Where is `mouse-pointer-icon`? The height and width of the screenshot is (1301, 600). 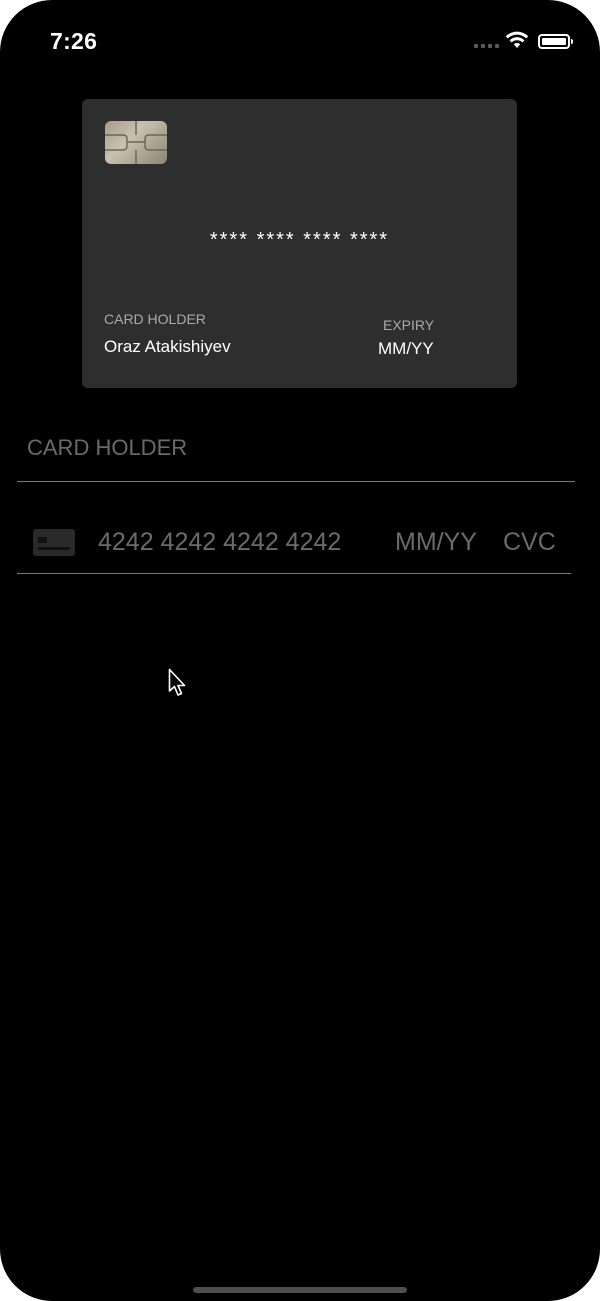 mouse-pointer-icon is located at coordinates (177, 682).